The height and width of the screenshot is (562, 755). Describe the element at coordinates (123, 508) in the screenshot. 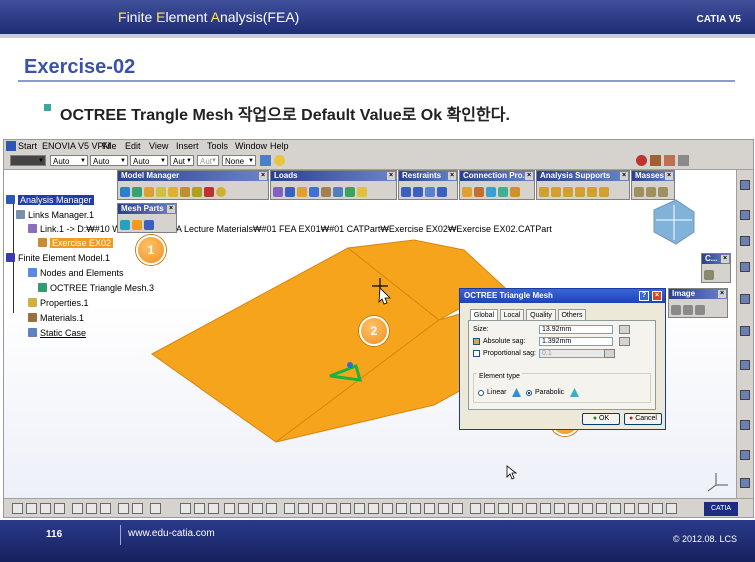

I see `undo-icon` at that location.